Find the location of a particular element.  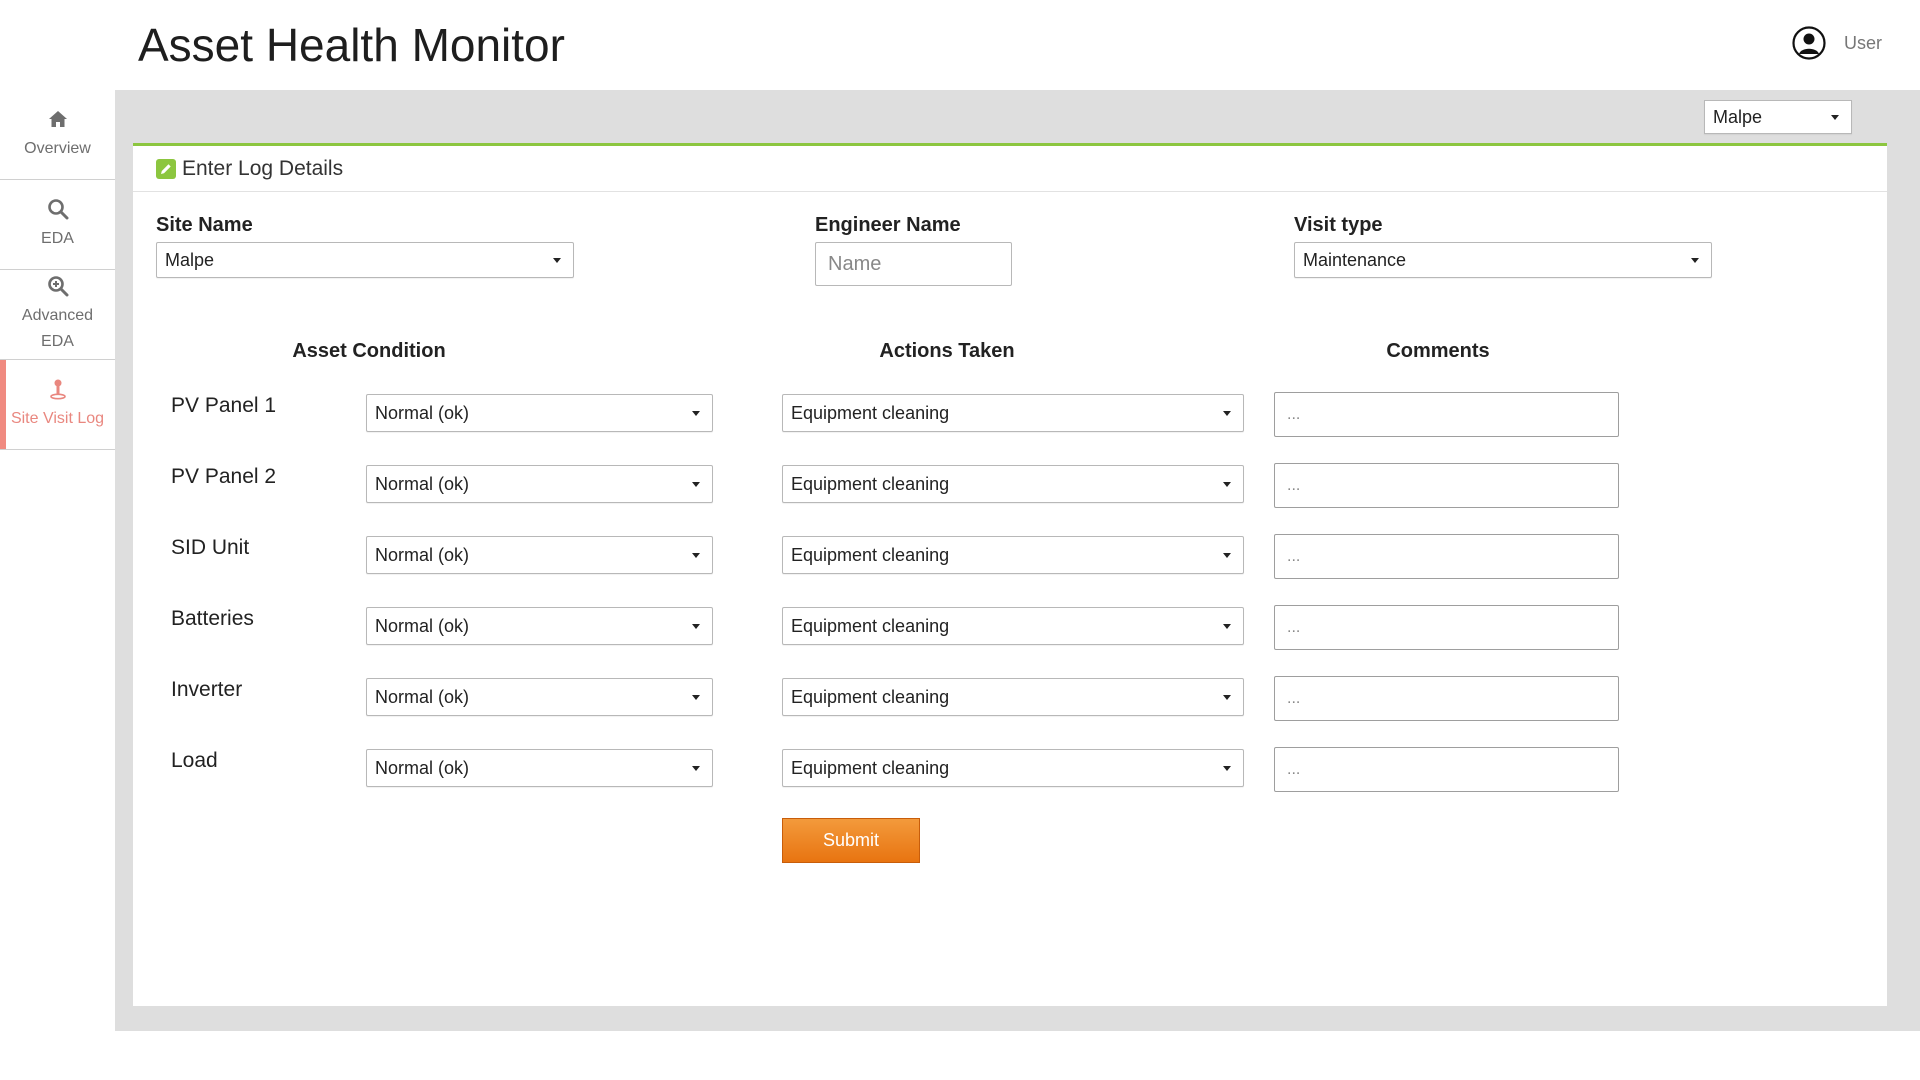

asset-label: SID Unit is located at coordinates (210, 547).